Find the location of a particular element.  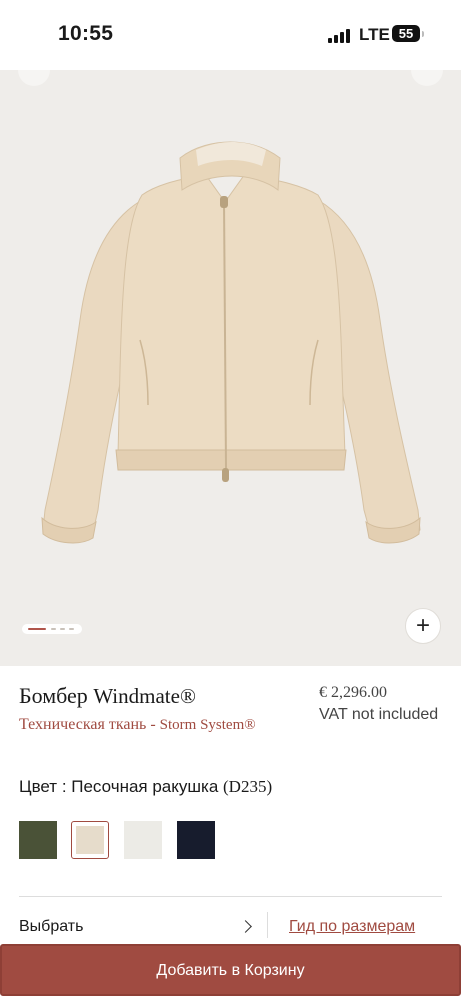

status-time: 10:55 is located at coordinates (86, 33).